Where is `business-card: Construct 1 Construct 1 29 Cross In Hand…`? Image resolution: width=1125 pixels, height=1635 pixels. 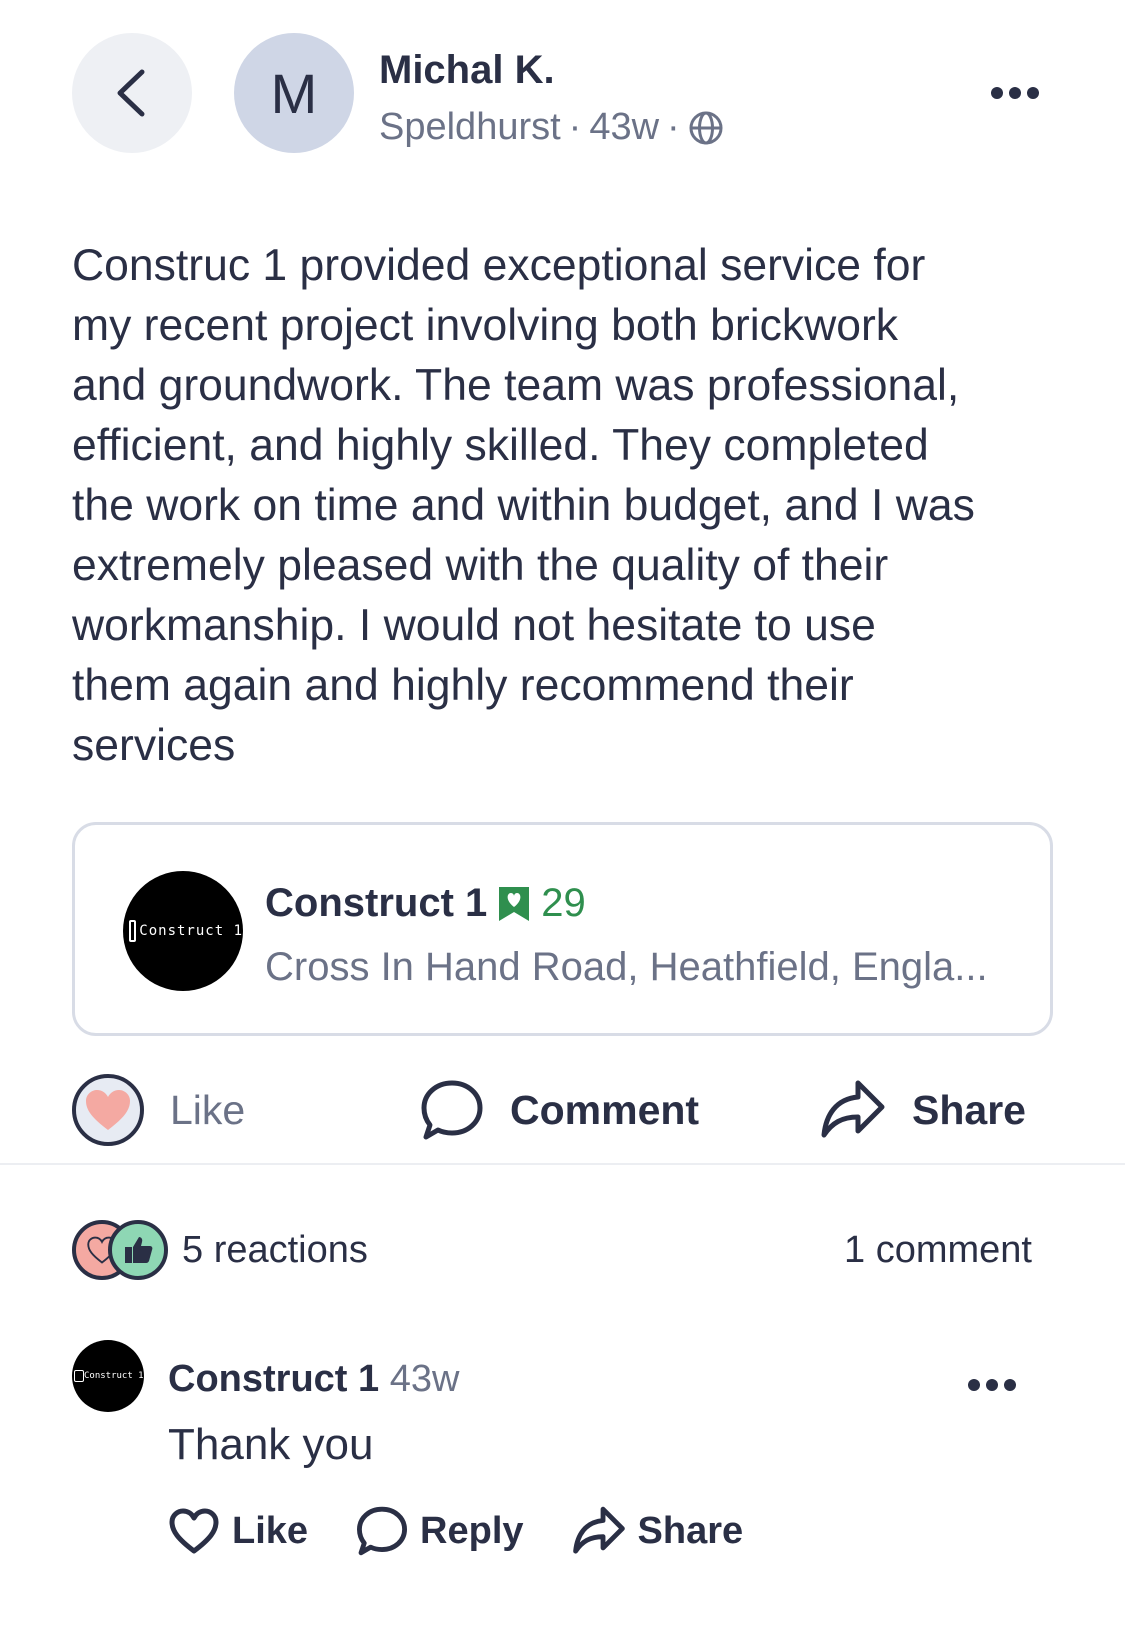
business-card: Construct 1 Construct 1 29 Cross In Hand… is located at coordinates (562, 929).